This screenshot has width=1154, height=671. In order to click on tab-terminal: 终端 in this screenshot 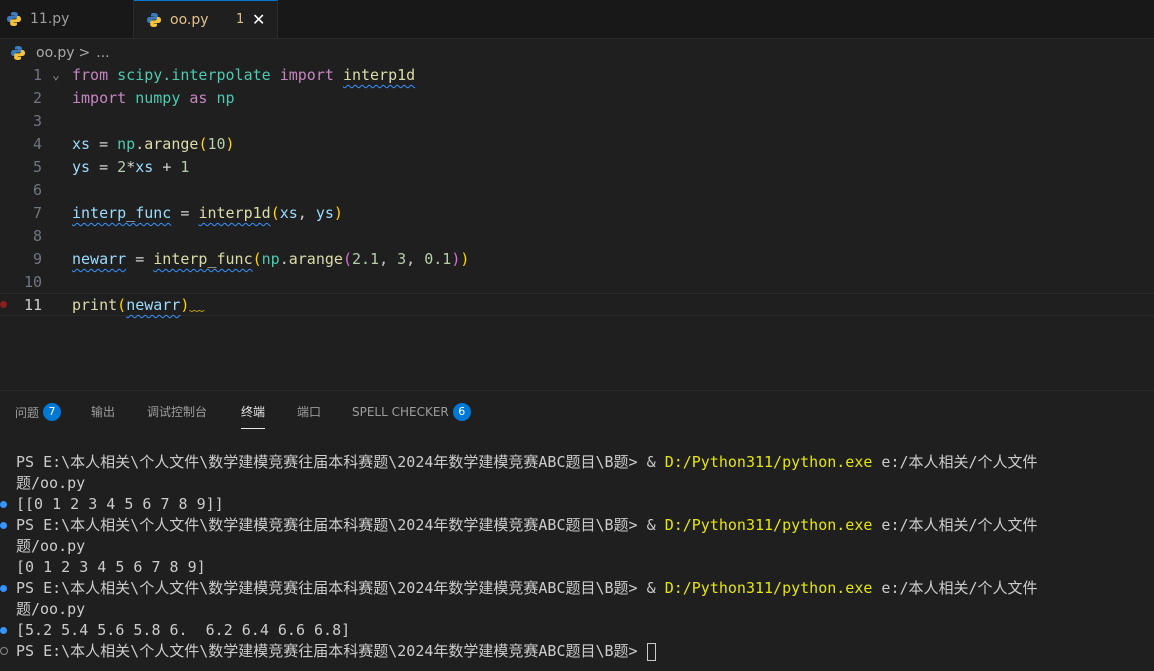, I will do `click(253, 416)`.